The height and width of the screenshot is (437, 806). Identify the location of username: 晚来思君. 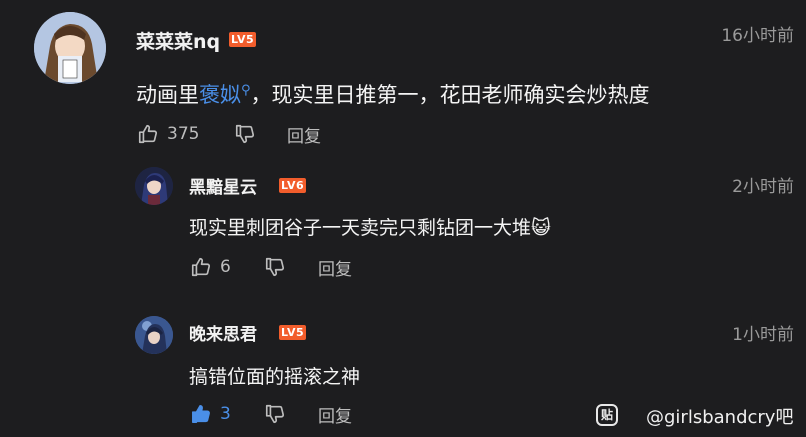
(223, 332).